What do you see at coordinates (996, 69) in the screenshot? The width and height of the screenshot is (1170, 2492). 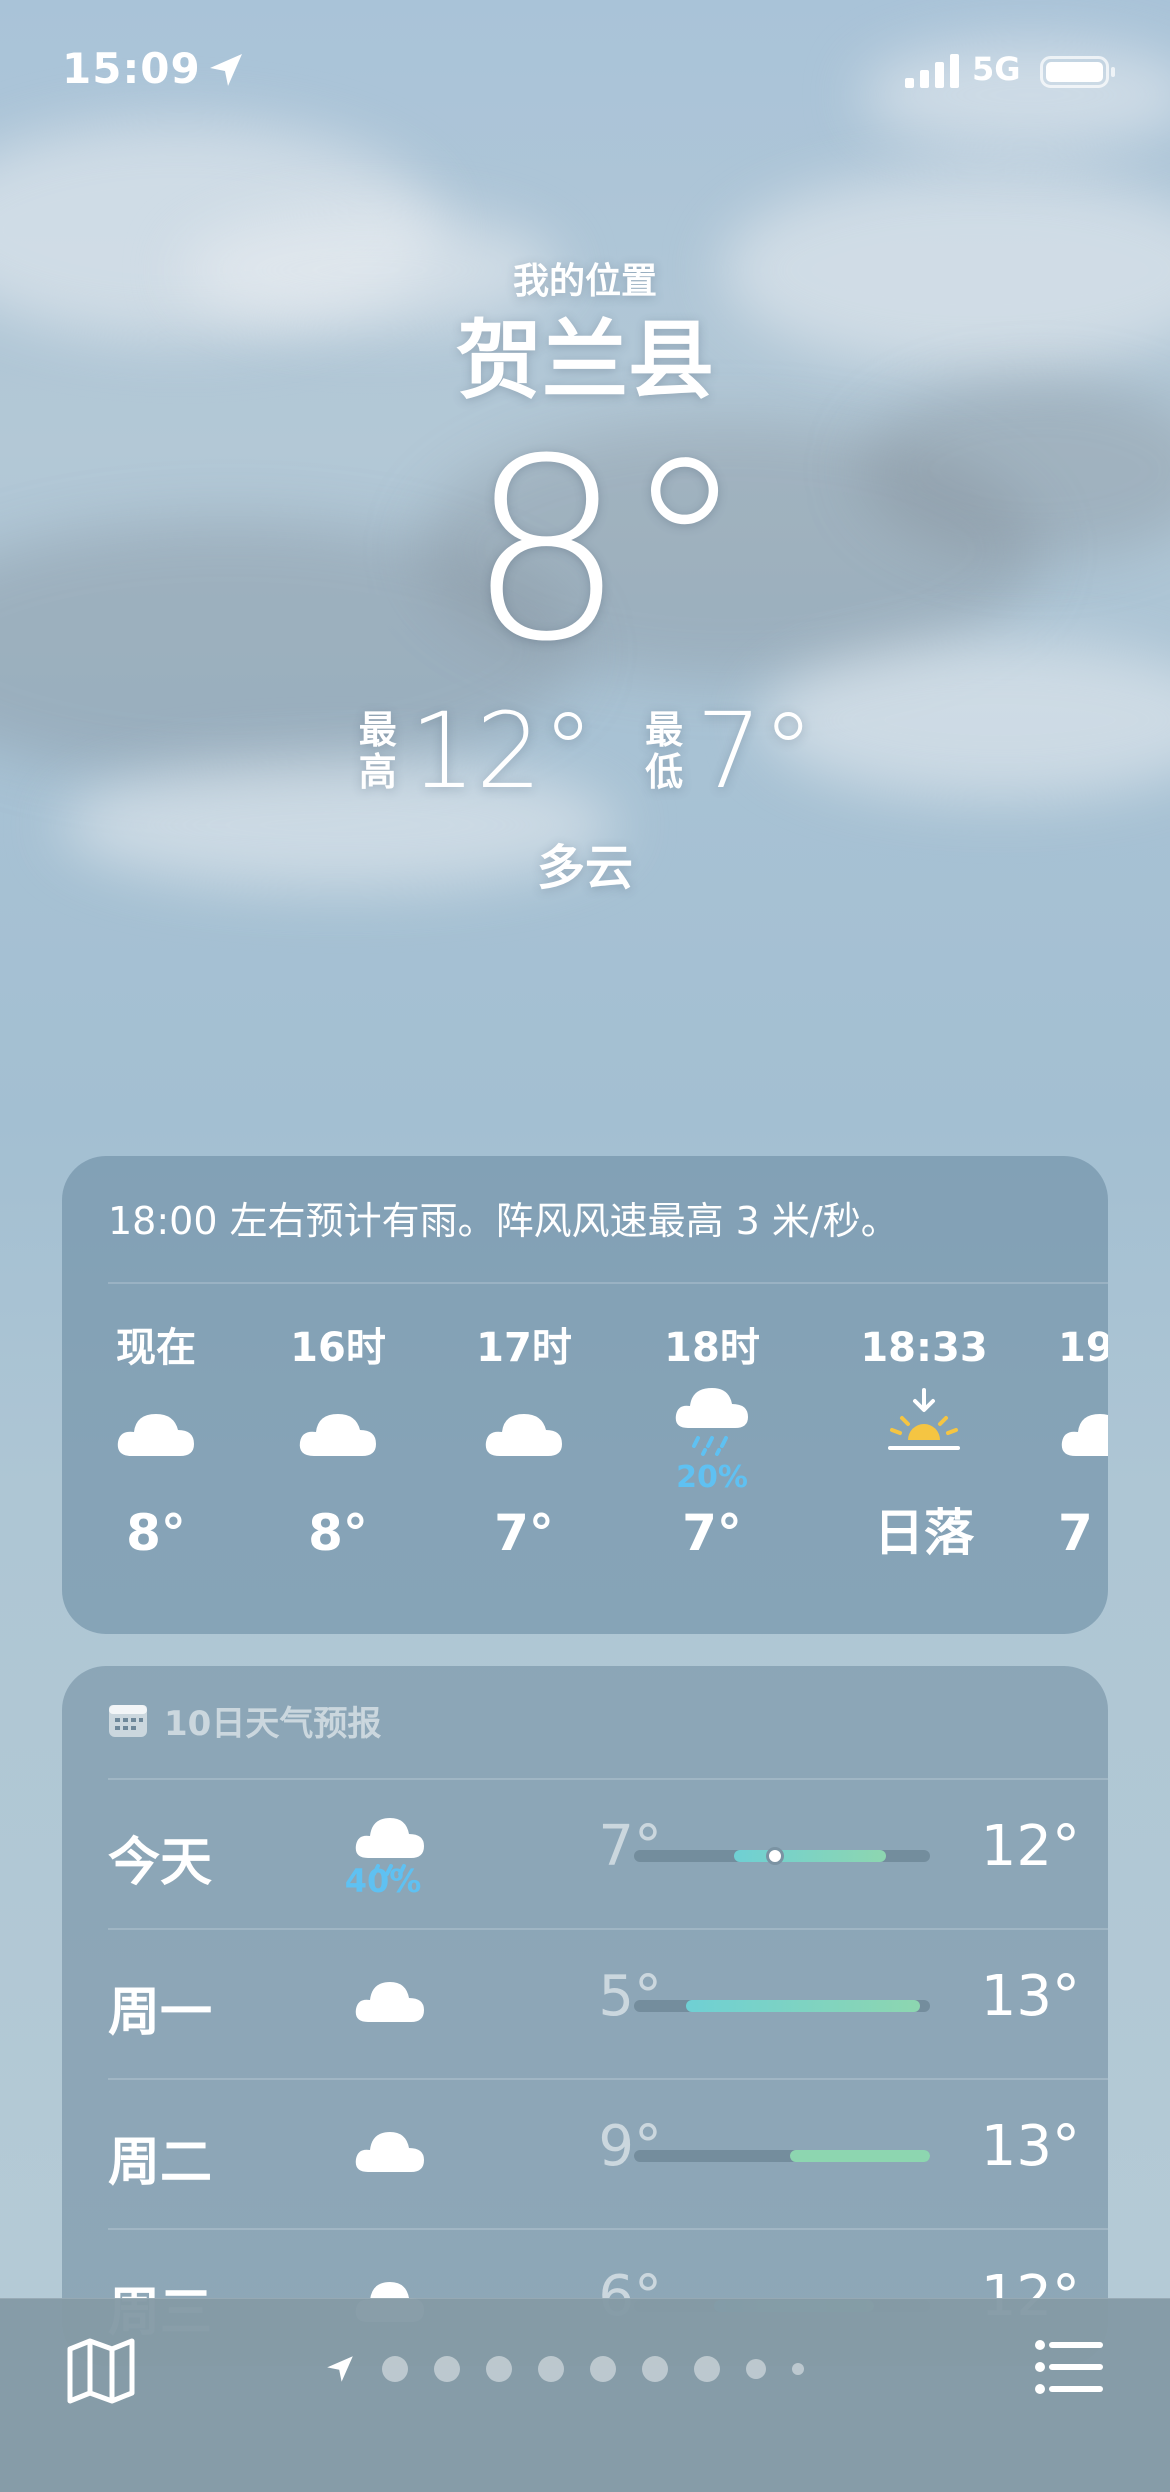 I see `network-type: 5G` at bounding box center [996, 69].